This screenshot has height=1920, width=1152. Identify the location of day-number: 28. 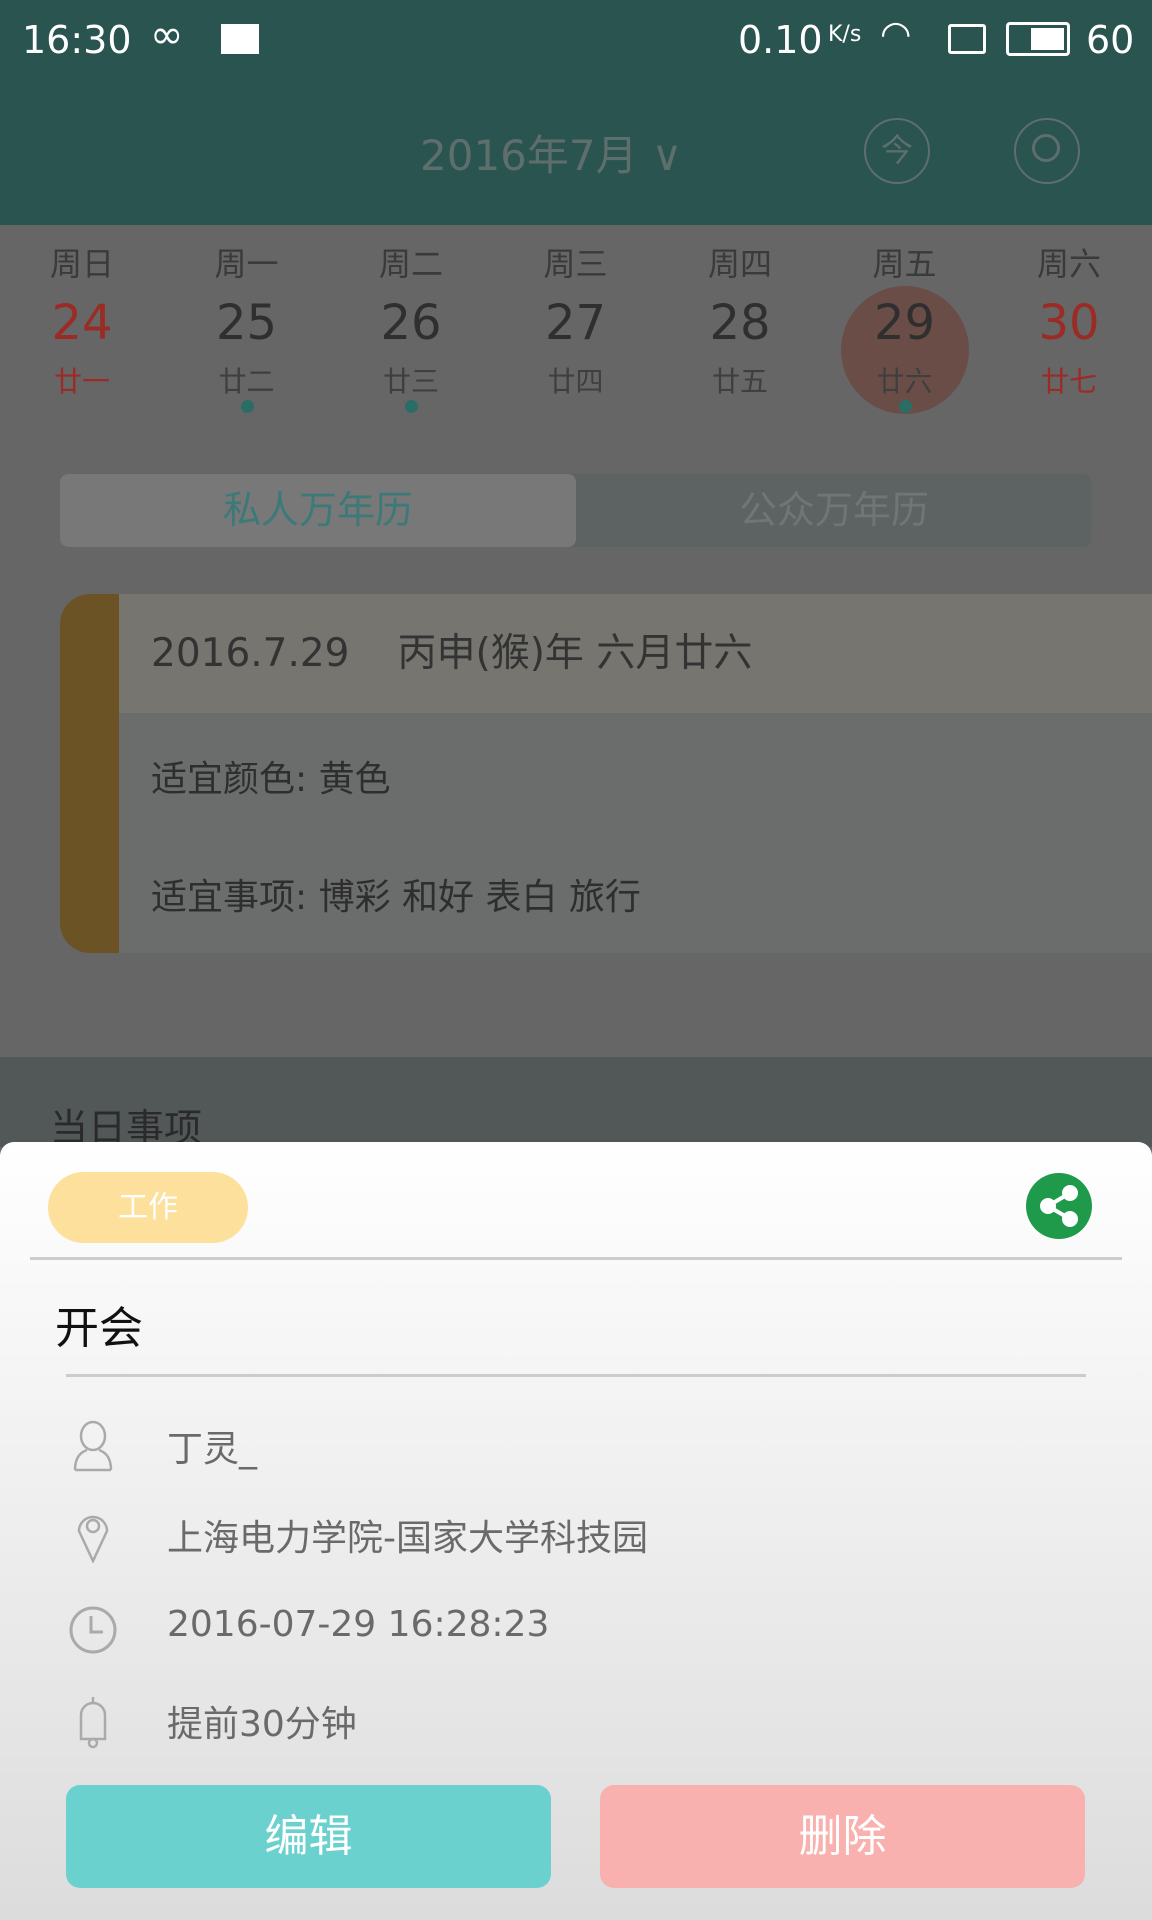
(740, 323).